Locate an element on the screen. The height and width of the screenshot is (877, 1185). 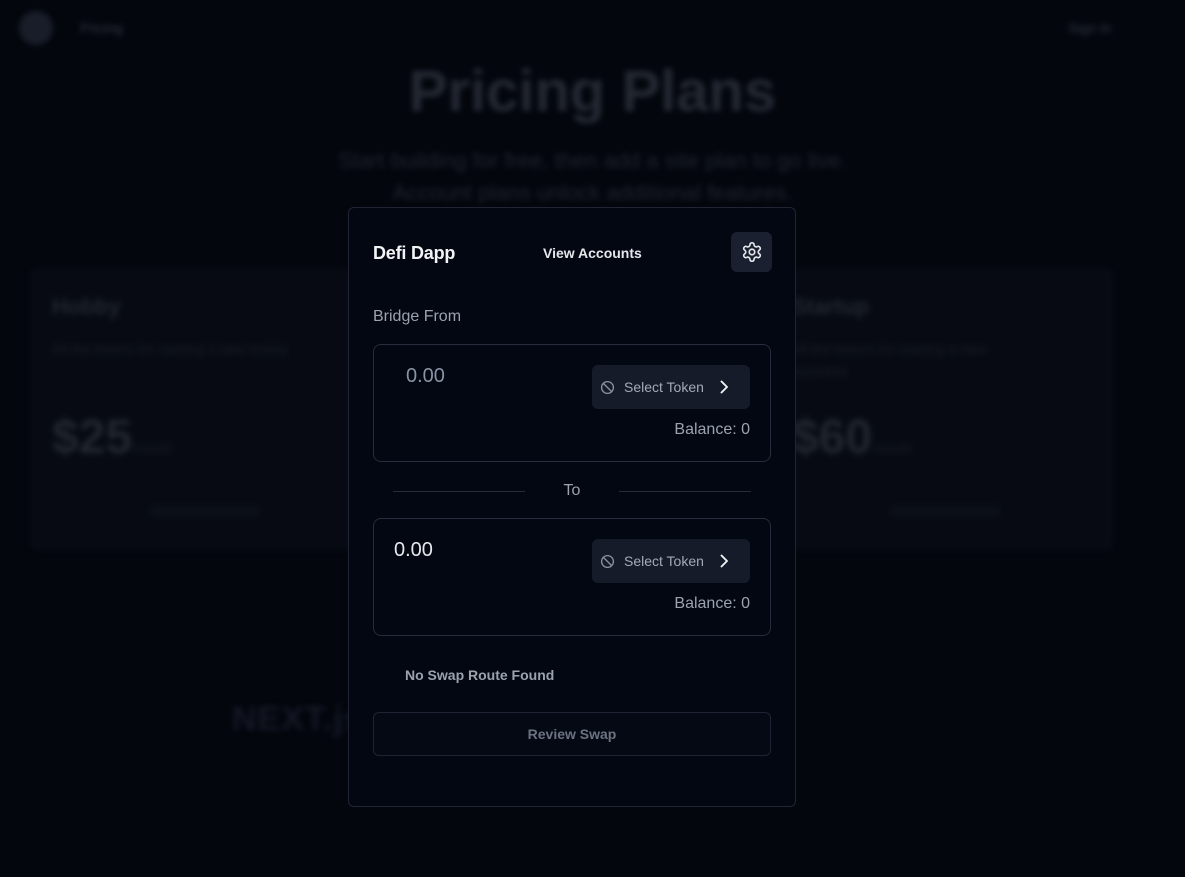
to-select-token-button: Select Token is located at coordinates (671, 561).